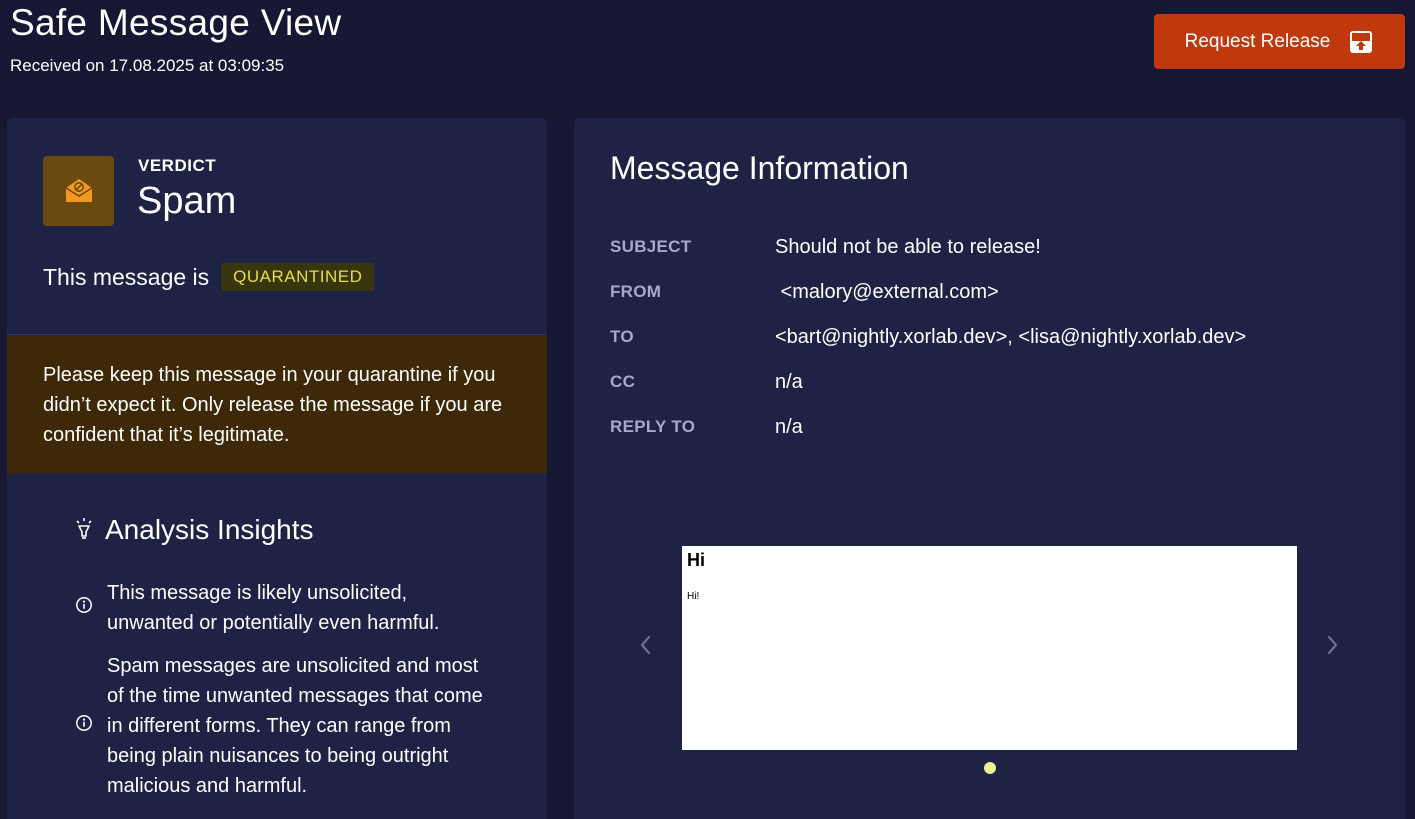  I want to click on request-release-label: Request Release, so click(1257, 41).